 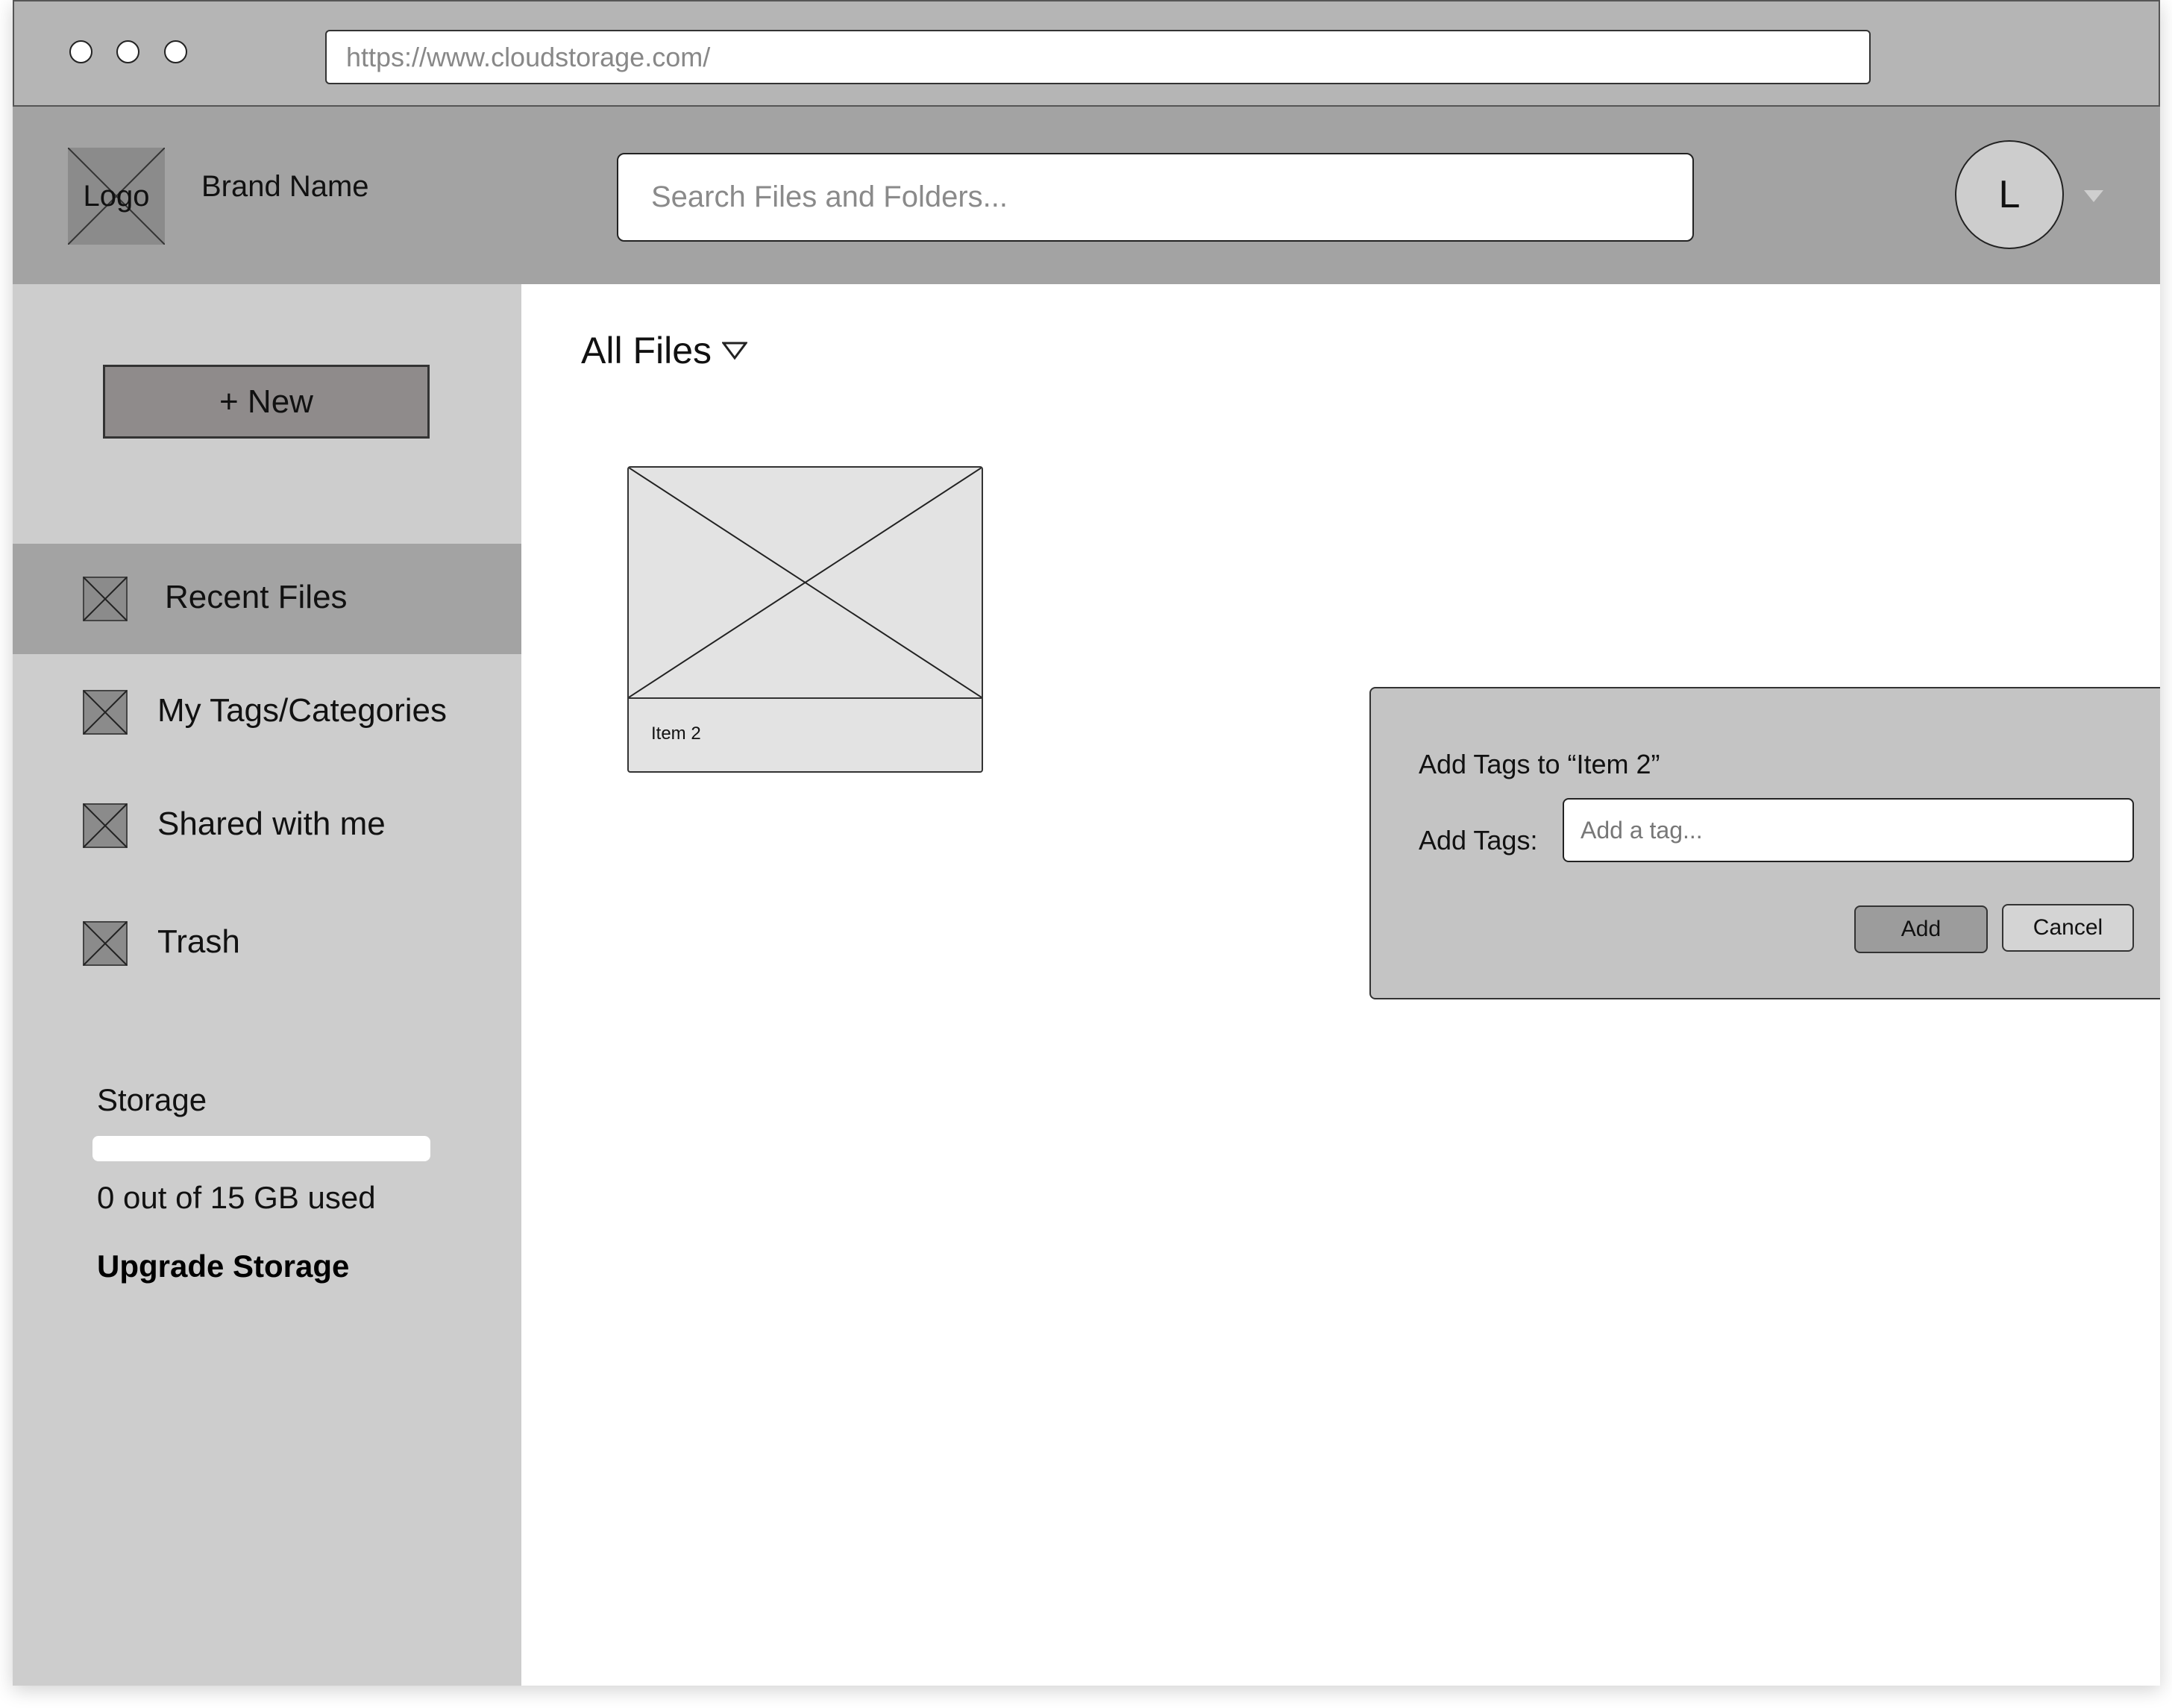 I want to click on file-card: Item 2, so click(x=805, y=619).